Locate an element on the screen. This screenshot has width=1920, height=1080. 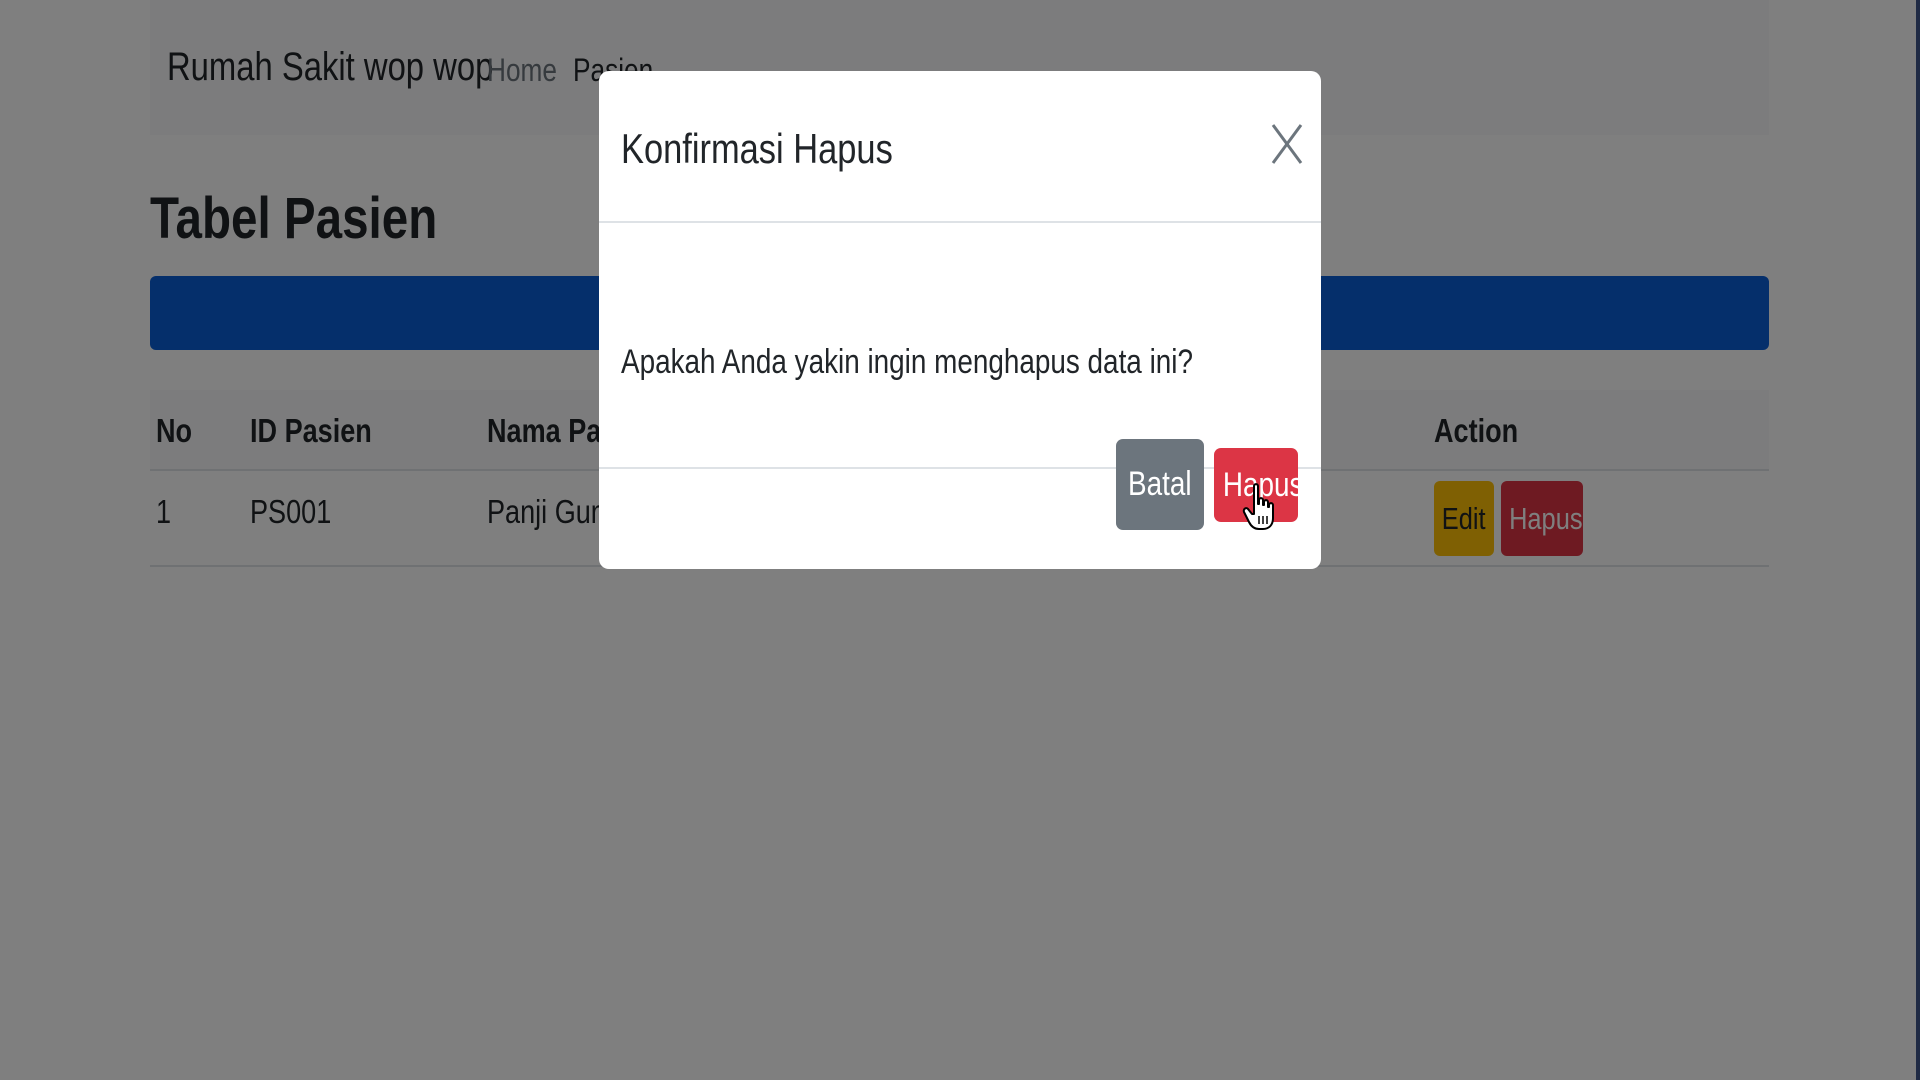
hand-pointer-icon is located at coordinates (1258, 506).